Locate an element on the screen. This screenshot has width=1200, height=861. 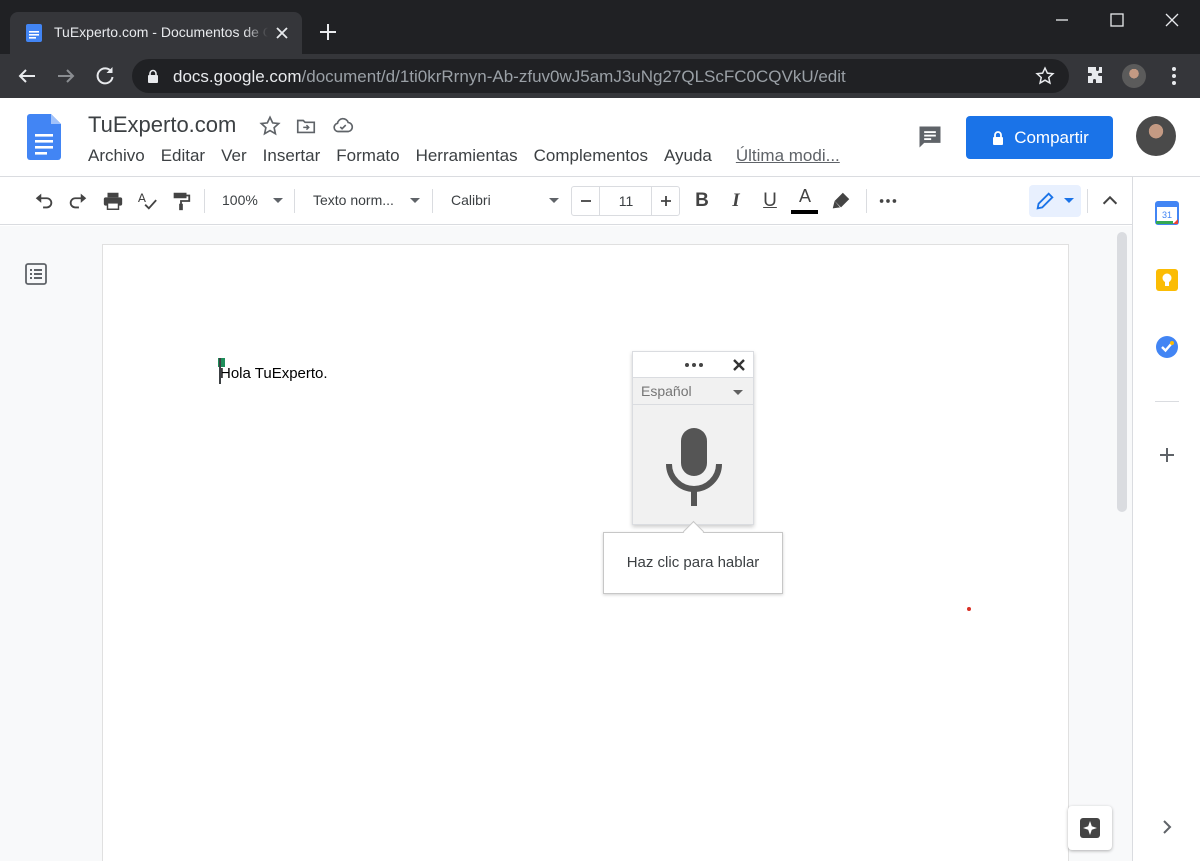
tab-title: TuExperto.com - Documentos de Google is located at coordinates (161, 32).